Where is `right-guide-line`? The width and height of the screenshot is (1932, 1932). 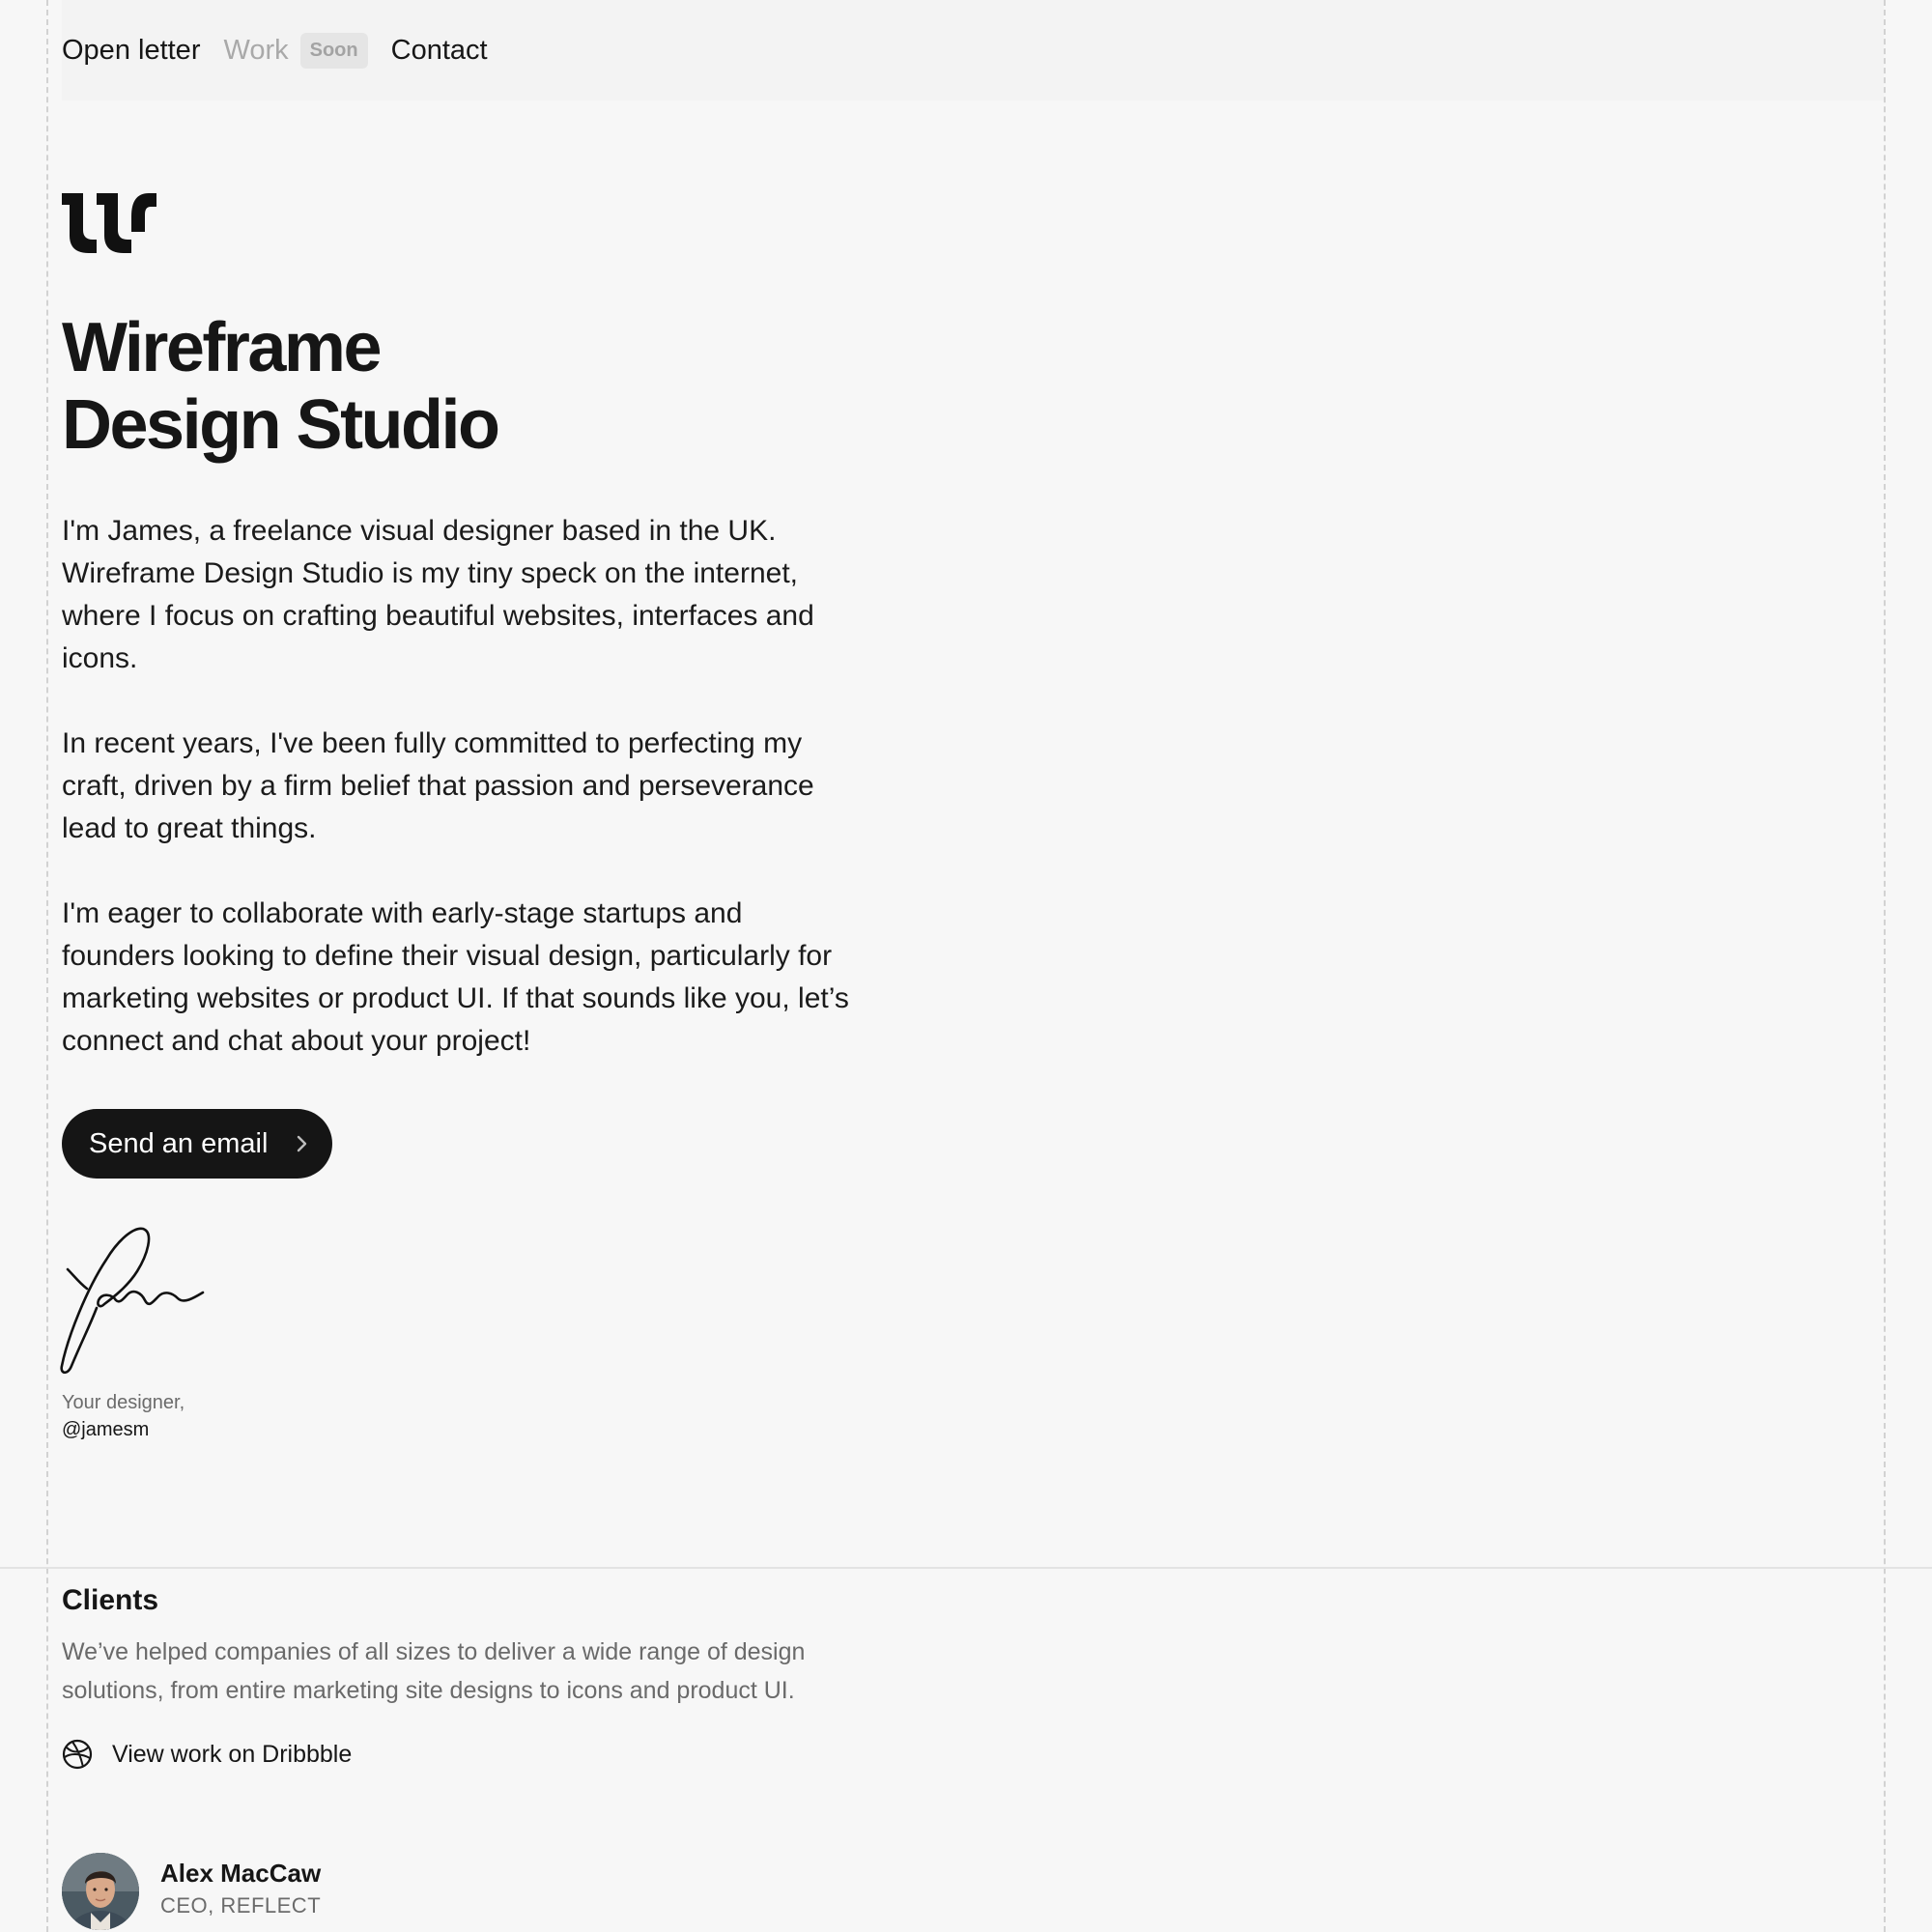
right-guide-line is located at coordinates (1885, 966).